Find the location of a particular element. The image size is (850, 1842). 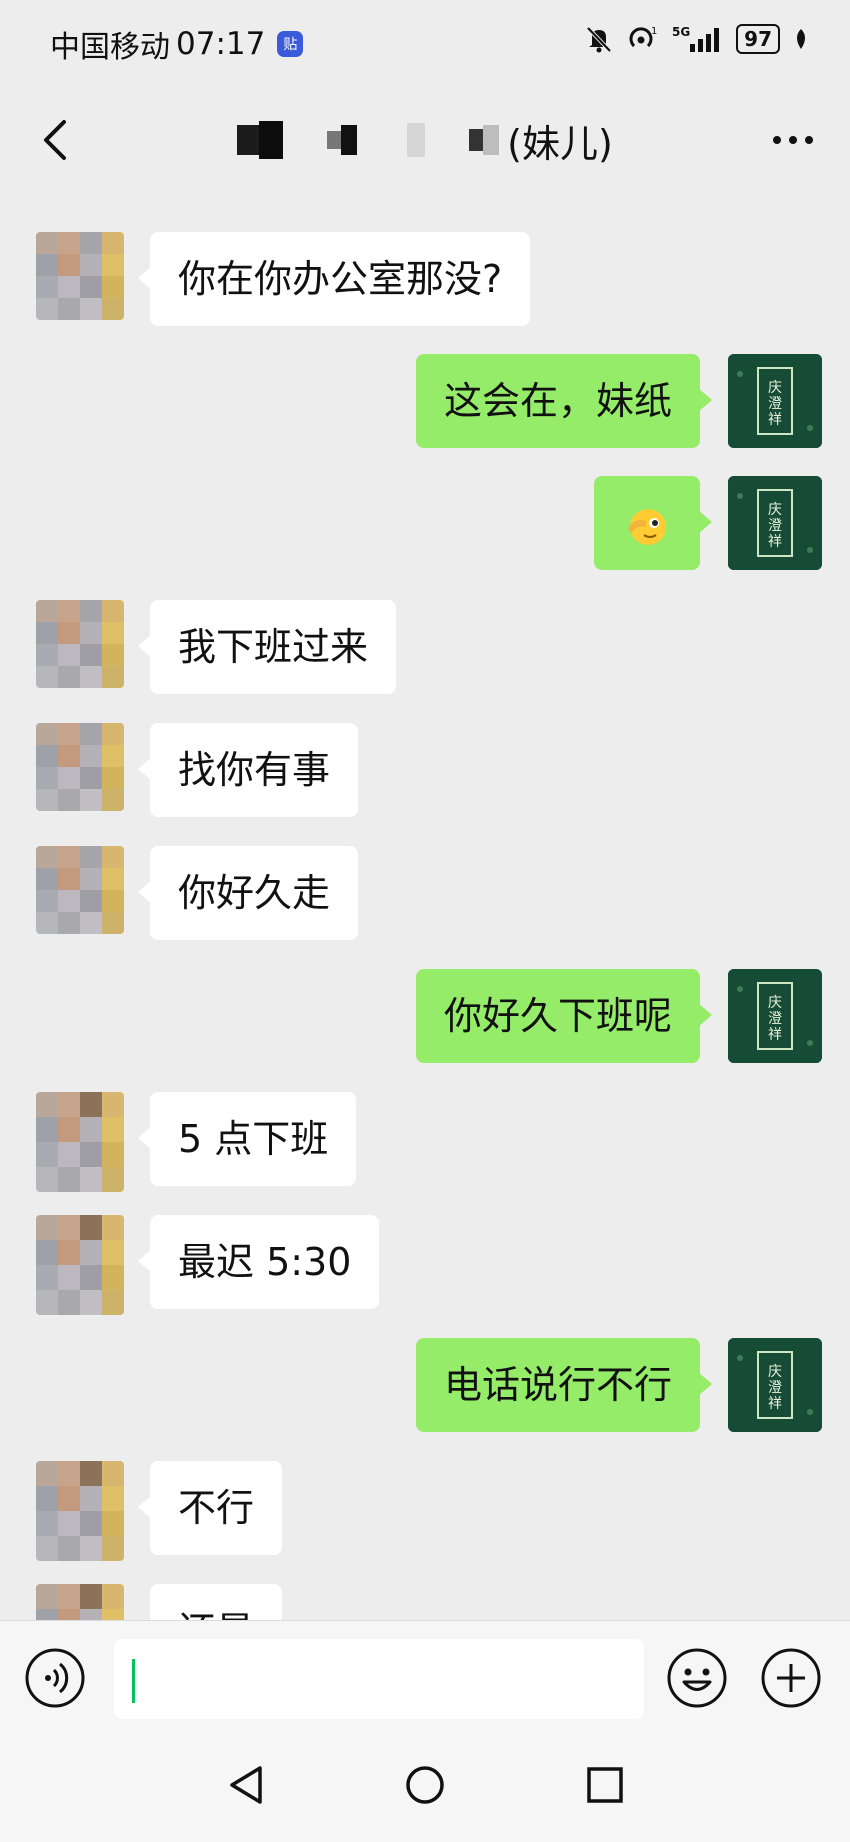

input-bar is located at coordinates (425, 1675).